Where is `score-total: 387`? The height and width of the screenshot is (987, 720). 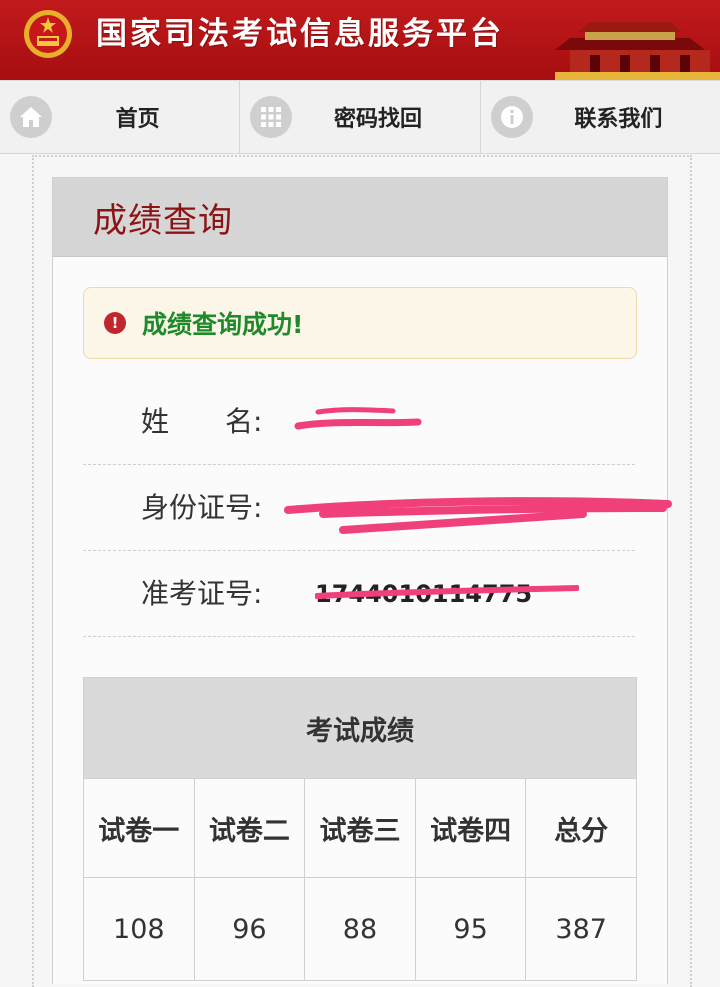 score-total: 387 is located at coordinates (581, 929).